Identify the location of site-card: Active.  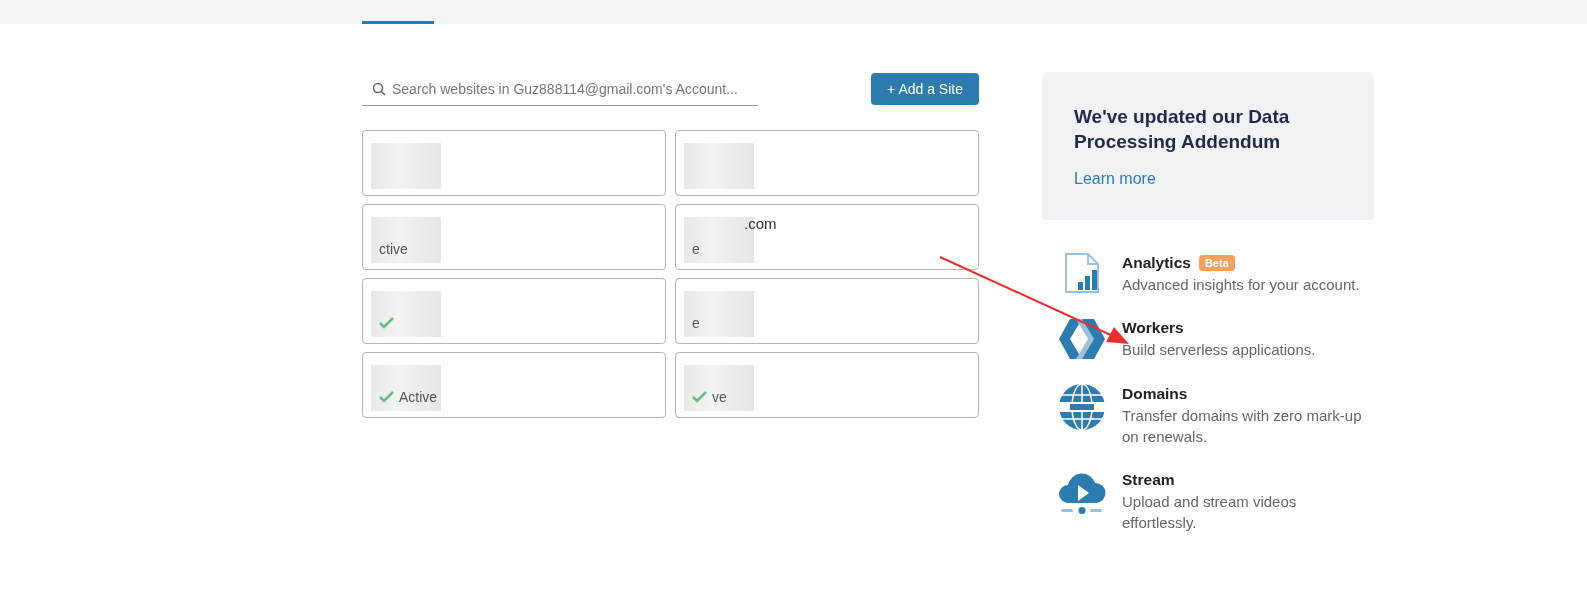
(514, 385).